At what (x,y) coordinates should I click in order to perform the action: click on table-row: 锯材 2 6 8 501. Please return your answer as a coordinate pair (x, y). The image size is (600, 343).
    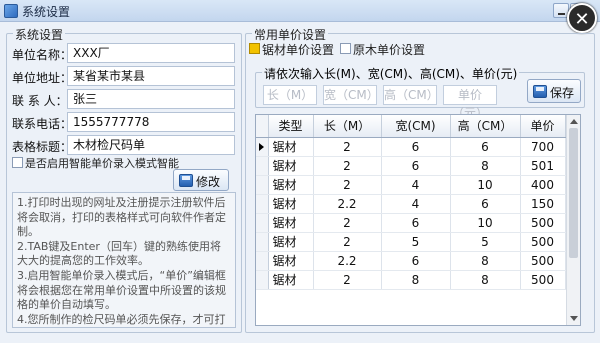
    Looking at the image, I should click on (411, 166).